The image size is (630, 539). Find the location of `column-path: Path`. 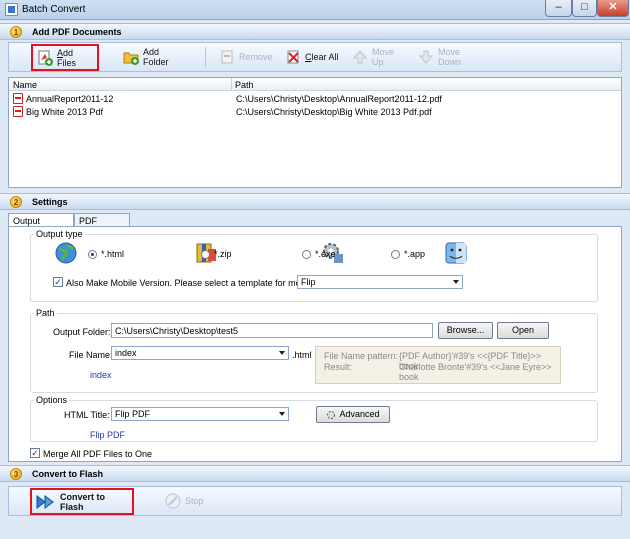

column-path: Path is located at coordinates (244, 85).